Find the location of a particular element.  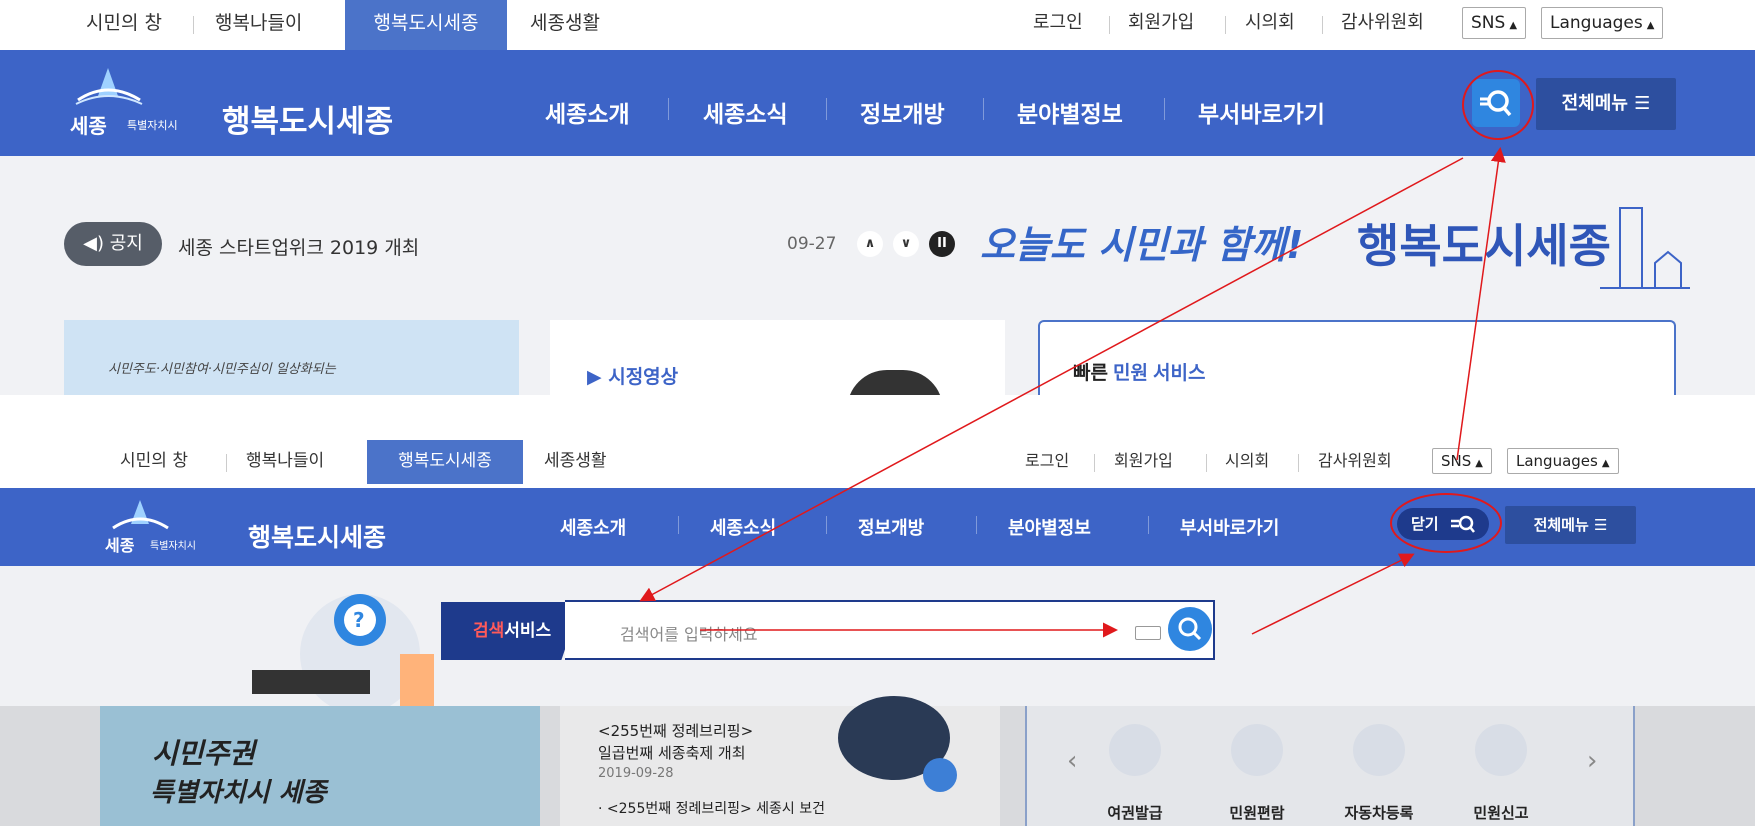

speaker-avatar is located at coordinates (895, 382).